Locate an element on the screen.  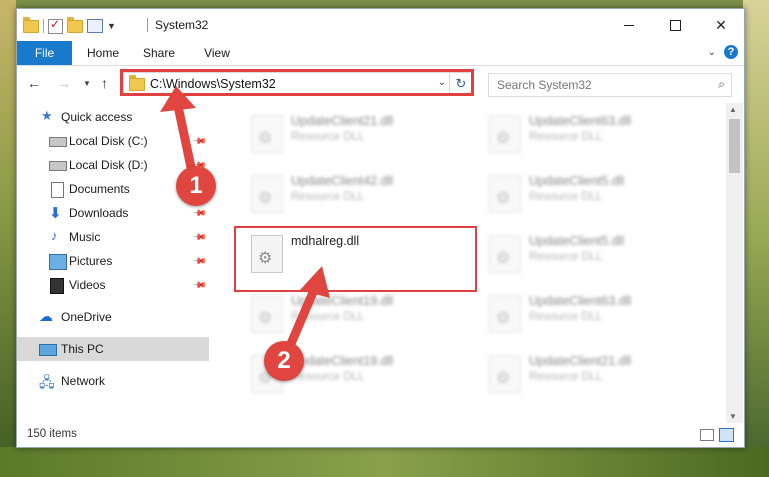
download-icon: ⬇ is located at coordinates (55, 213).